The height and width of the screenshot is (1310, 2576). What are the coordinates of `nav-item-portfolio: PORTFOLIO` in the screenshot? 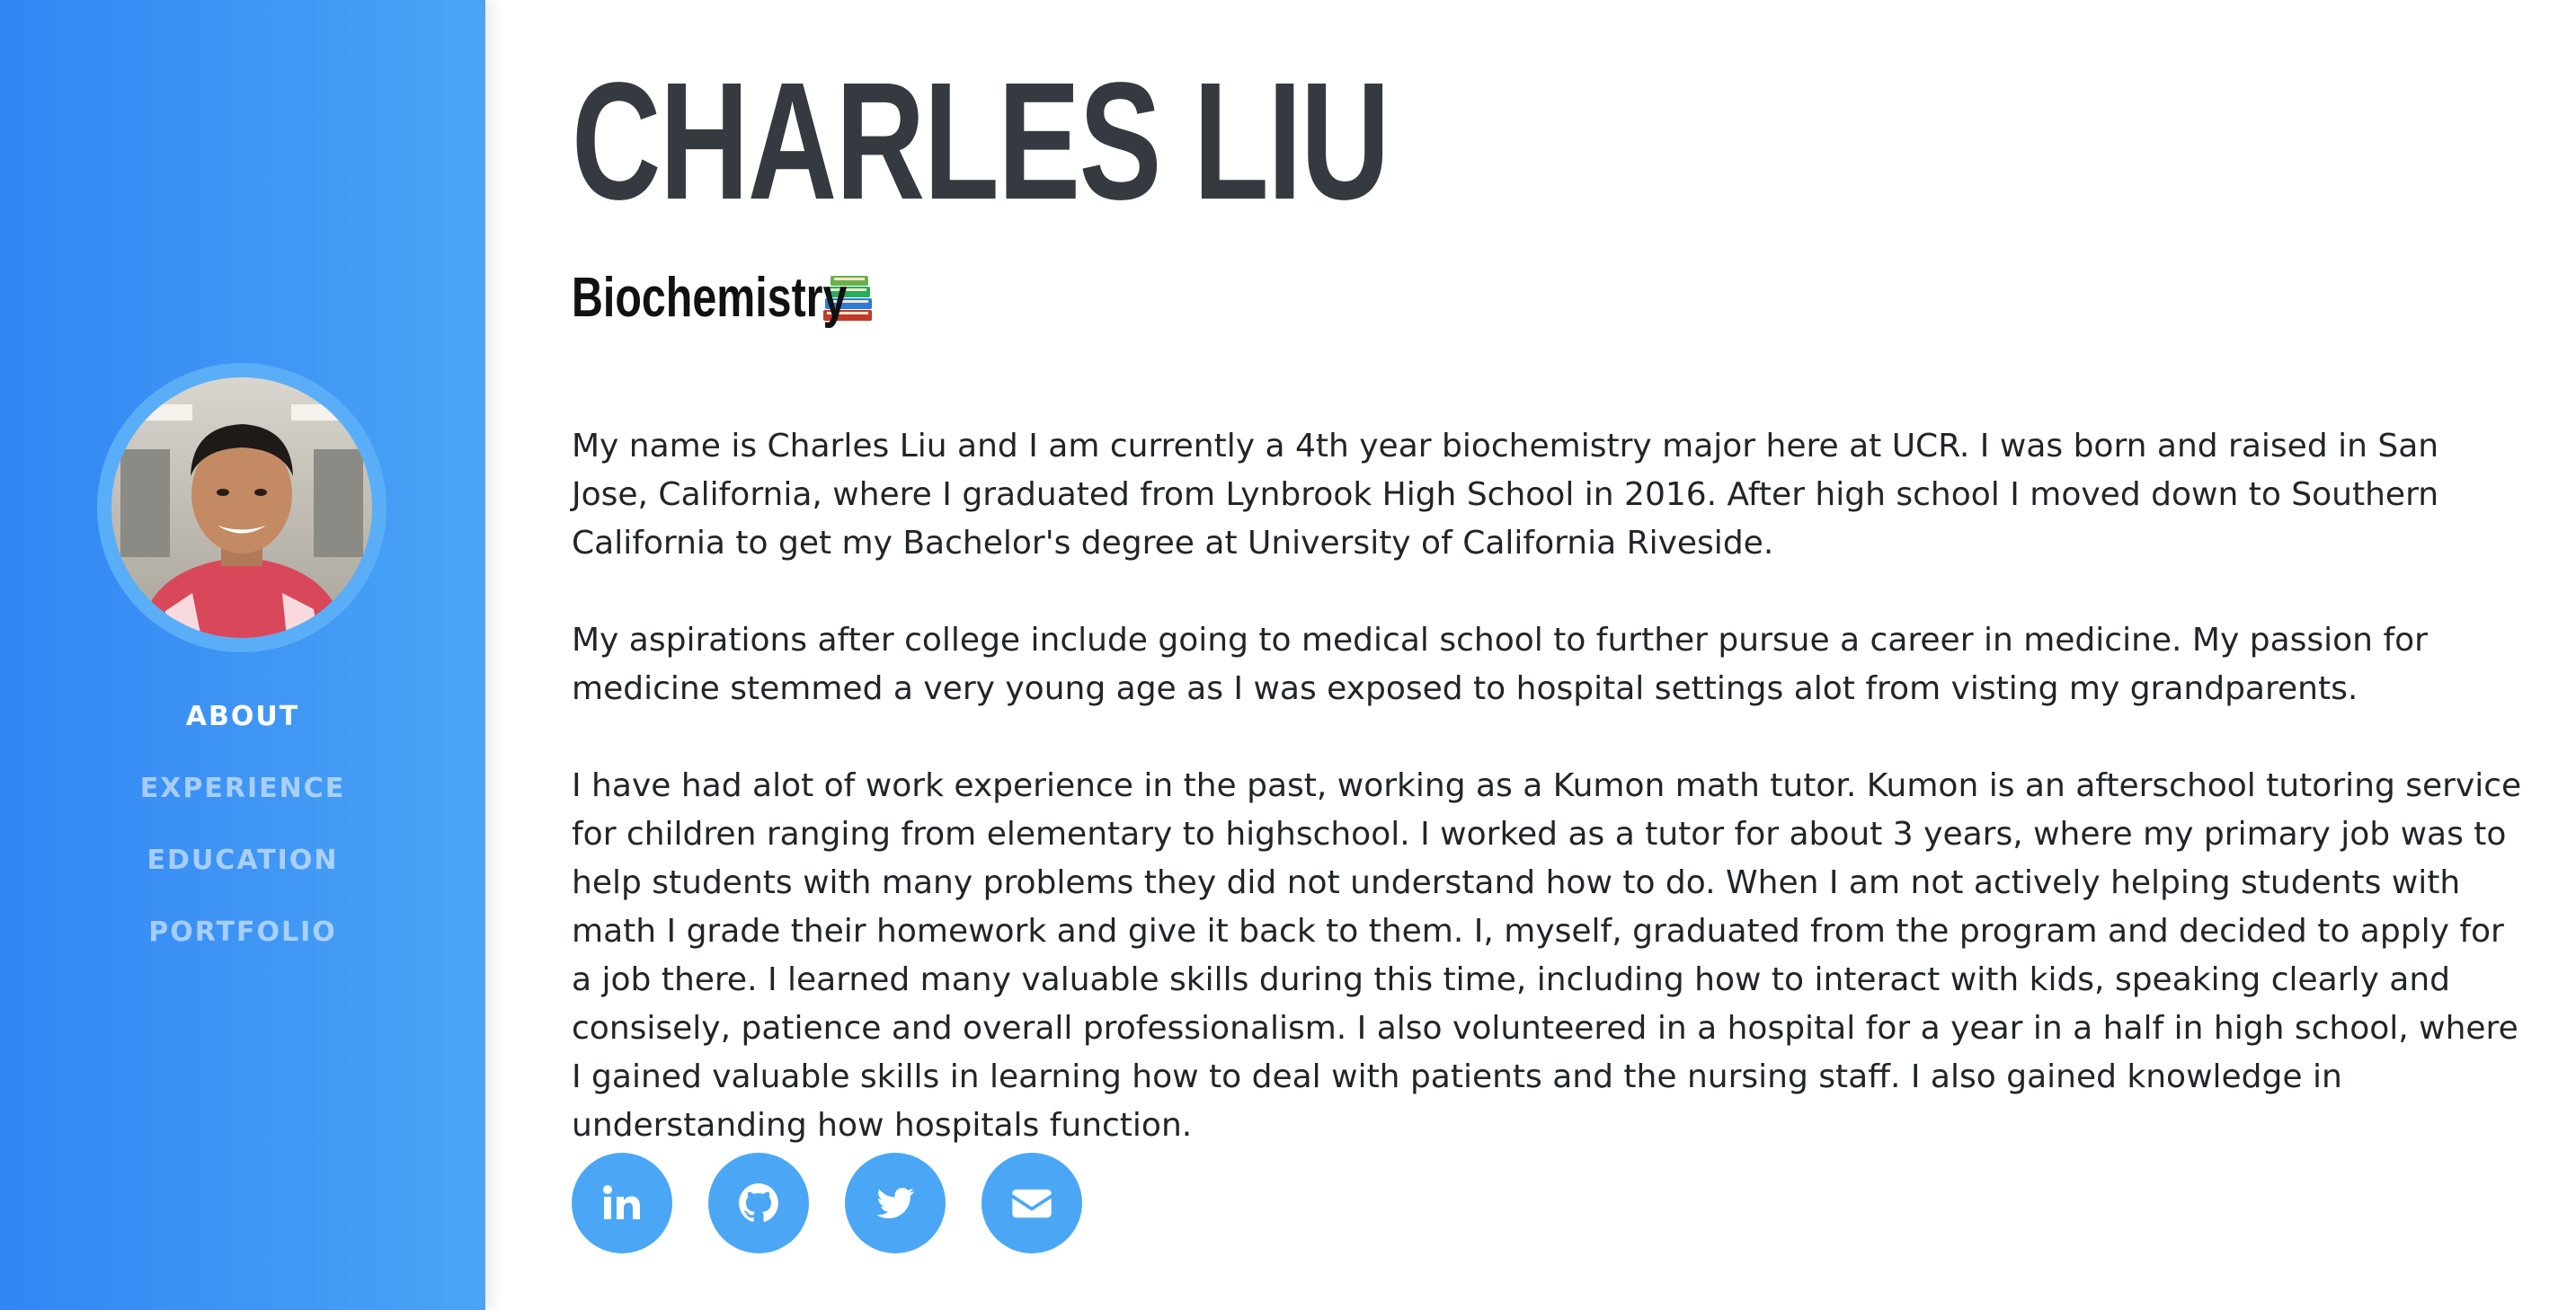 It's located at (242, 943).